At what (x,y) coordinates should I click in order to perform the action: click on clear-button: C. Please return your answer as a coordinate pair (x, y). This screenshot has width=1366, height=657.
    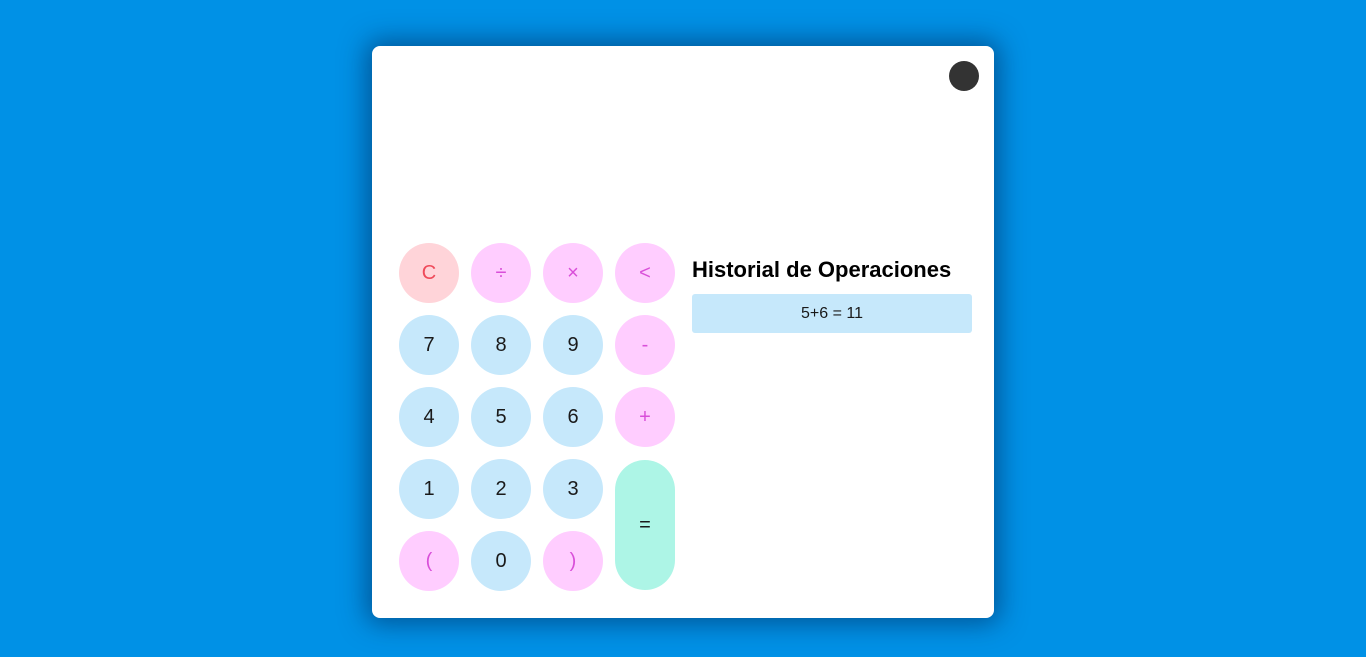
    Looking at the image, I should click on (429, 273).